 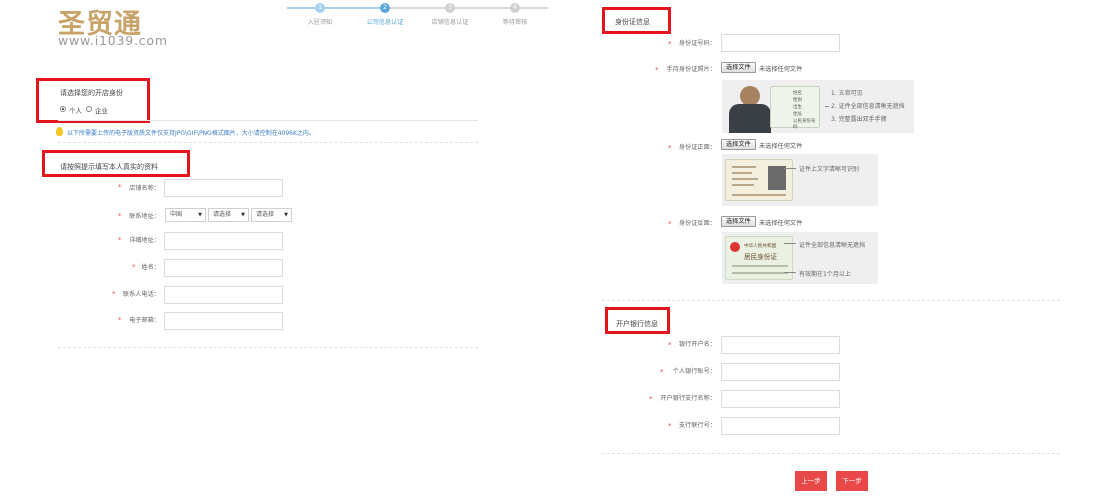 I want to click on card-line: 公民身份号码, so click(x=804, y=124).